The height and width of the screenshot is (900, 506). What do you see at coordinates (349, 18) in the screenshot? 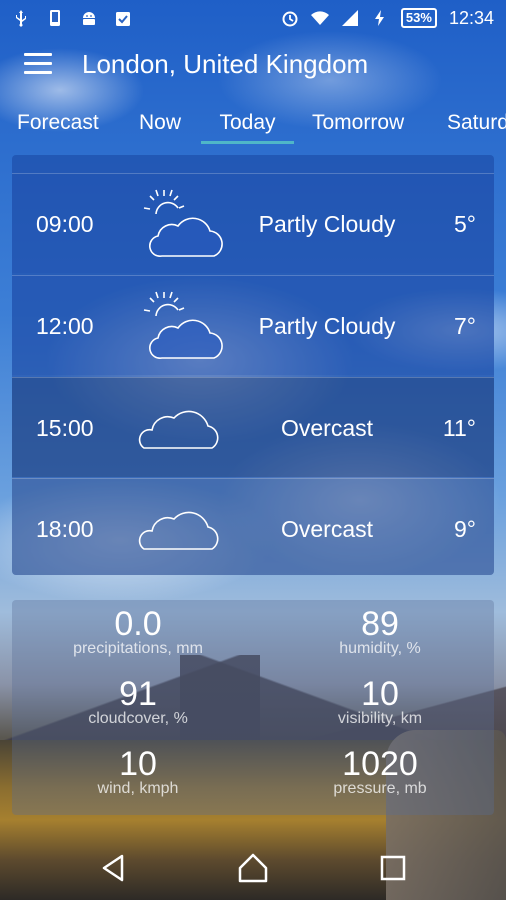
I see `signal-icon` at bounding box center [349, 18].